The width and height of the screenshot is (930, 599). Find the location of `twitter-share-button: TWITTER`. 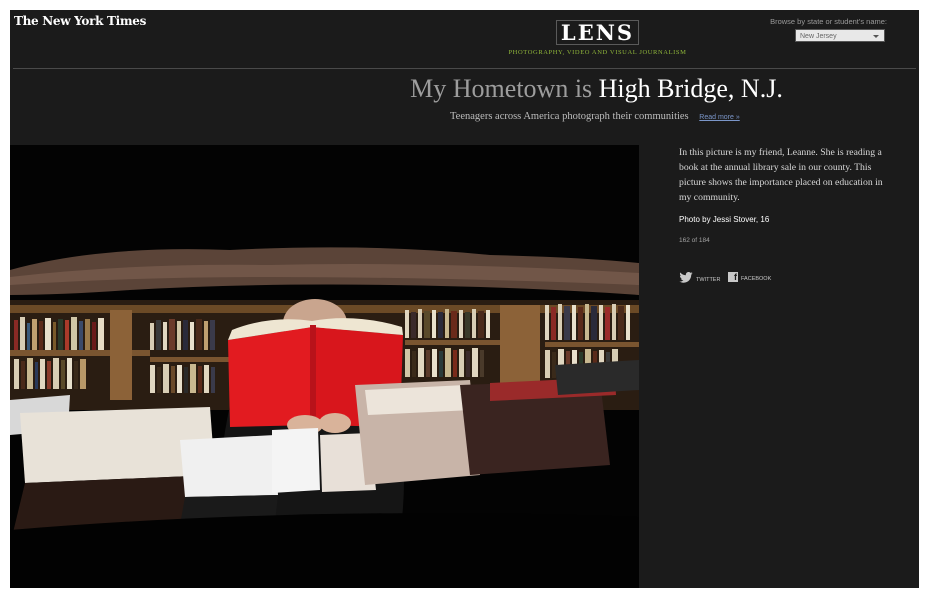

twitter-share-button: TWITTER is located at coordinates (699, 277).